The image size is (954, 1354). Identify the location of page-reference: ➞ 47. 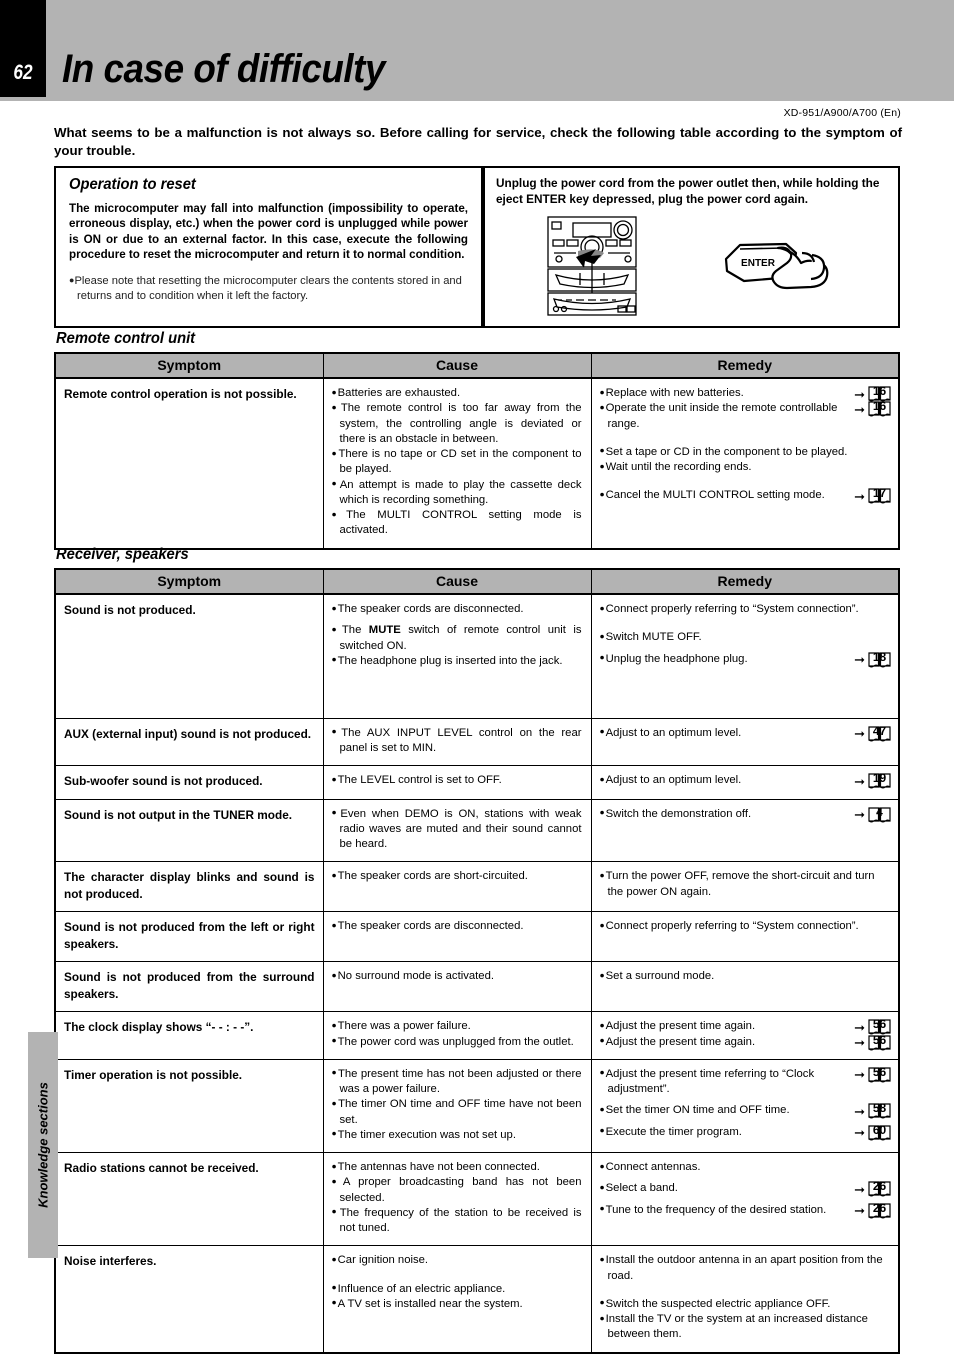
(873, 734).